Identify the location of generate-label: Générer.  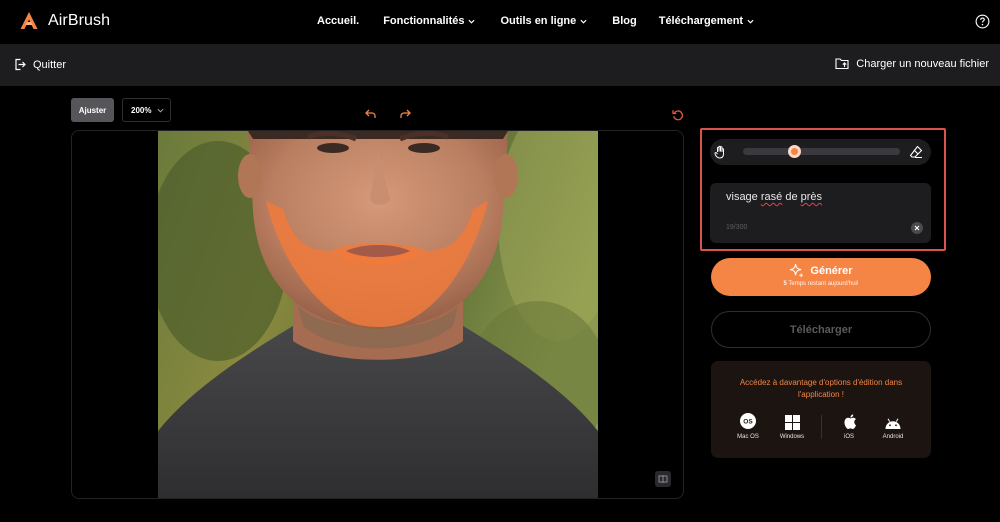
(831, 270).